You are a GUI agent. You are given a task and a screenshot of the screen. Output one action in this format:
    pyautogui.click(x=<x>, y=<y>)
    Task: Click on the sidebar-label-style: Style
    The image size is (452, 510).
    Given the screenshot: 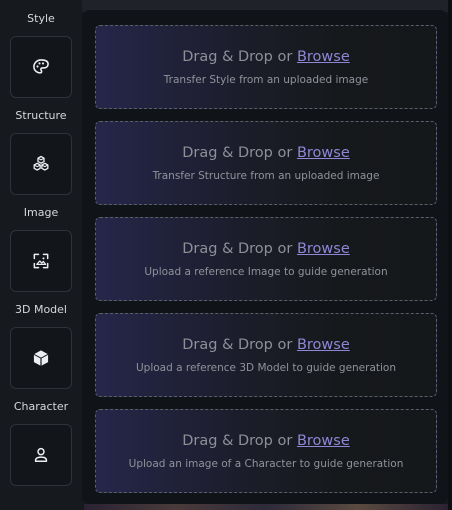 What is the action you would take?
    pyautogui.click(x=41, y=18)
    